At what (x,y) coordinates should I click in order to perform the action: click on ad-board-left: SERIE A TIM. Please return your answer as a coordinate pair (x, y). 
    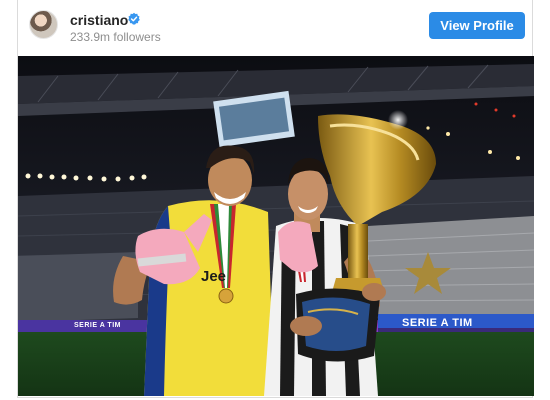
    Looking at the image, I should click on (97, 325).